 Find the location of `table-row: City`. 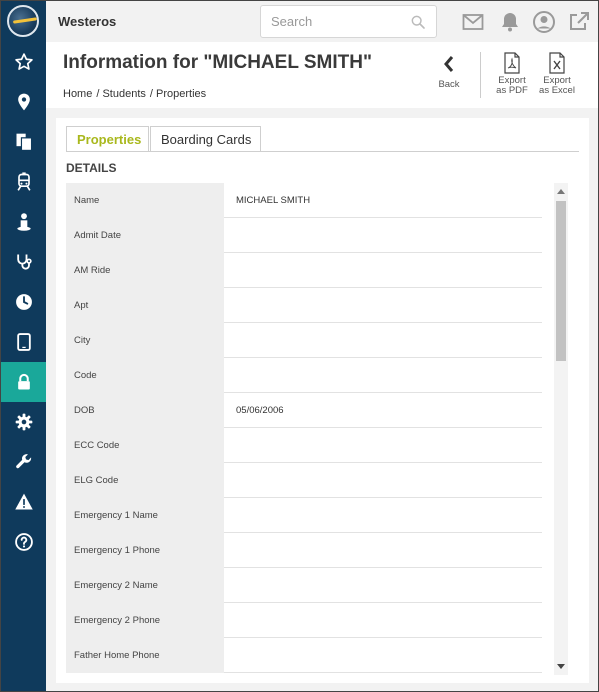

table-row: City is located at coordinates (304, 340).